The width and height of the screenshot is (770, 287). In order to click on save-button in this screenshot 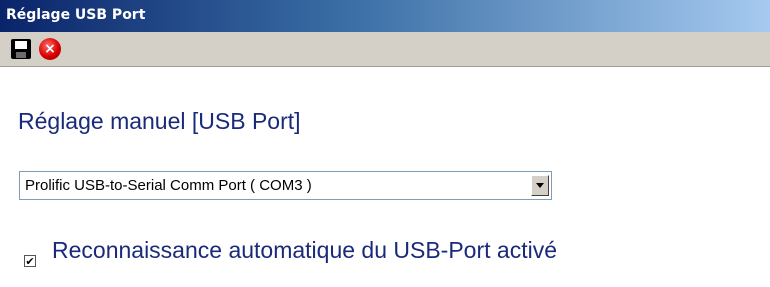, I will do `click(21, 49)`.